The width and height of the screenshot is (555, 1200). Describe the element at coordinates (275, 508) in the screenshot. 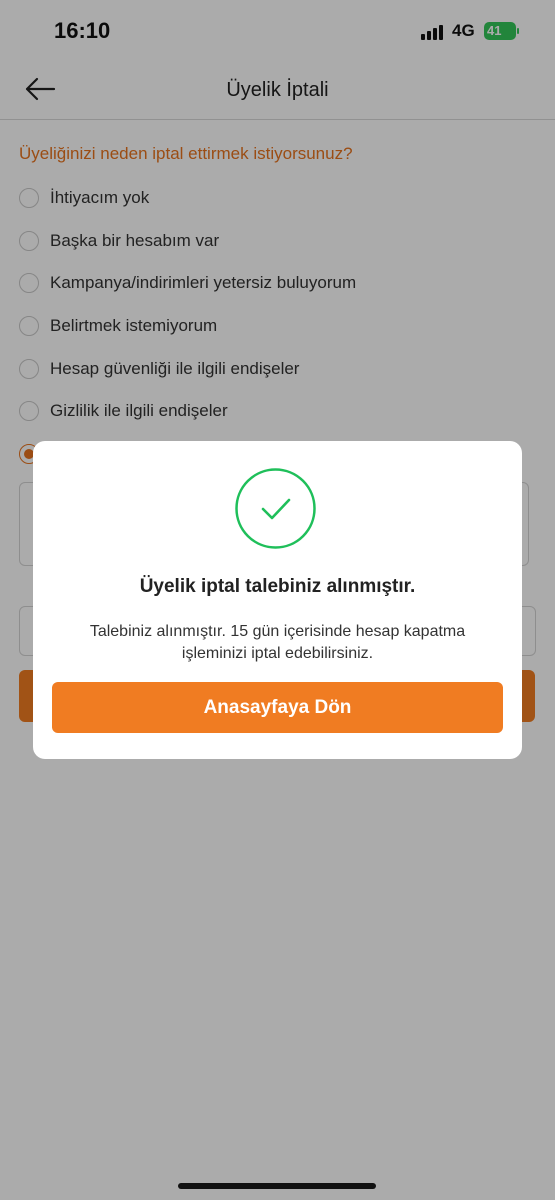

I see `check-circle-icon` at that location.